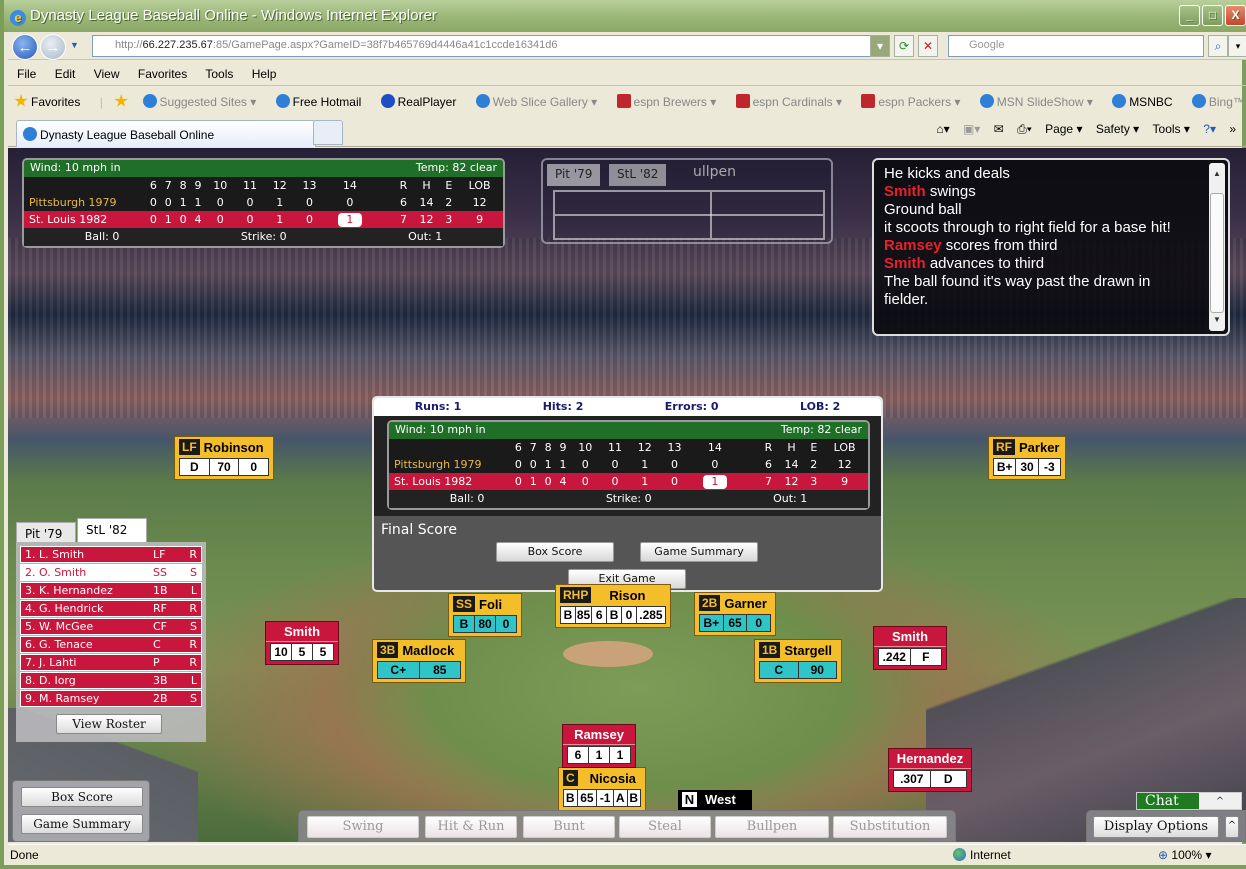 This screenshot has height=869, width=1246. I want to click on lineup-row: 6. G. Tenace C R, so click(111, 644).